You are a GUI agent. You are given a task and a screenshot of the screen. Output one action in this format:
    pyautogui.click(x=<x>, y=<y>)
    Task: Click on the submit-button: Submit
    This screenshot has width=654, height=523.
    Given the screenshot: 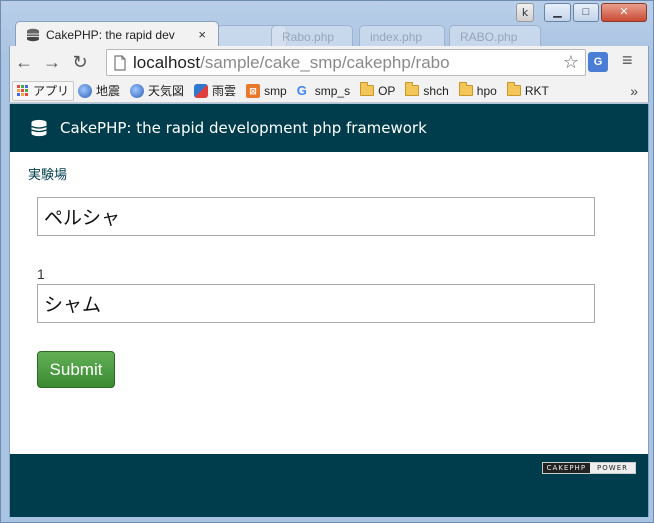 What is the action you would take?
    pyautogui.click(x=76, y=369)
    